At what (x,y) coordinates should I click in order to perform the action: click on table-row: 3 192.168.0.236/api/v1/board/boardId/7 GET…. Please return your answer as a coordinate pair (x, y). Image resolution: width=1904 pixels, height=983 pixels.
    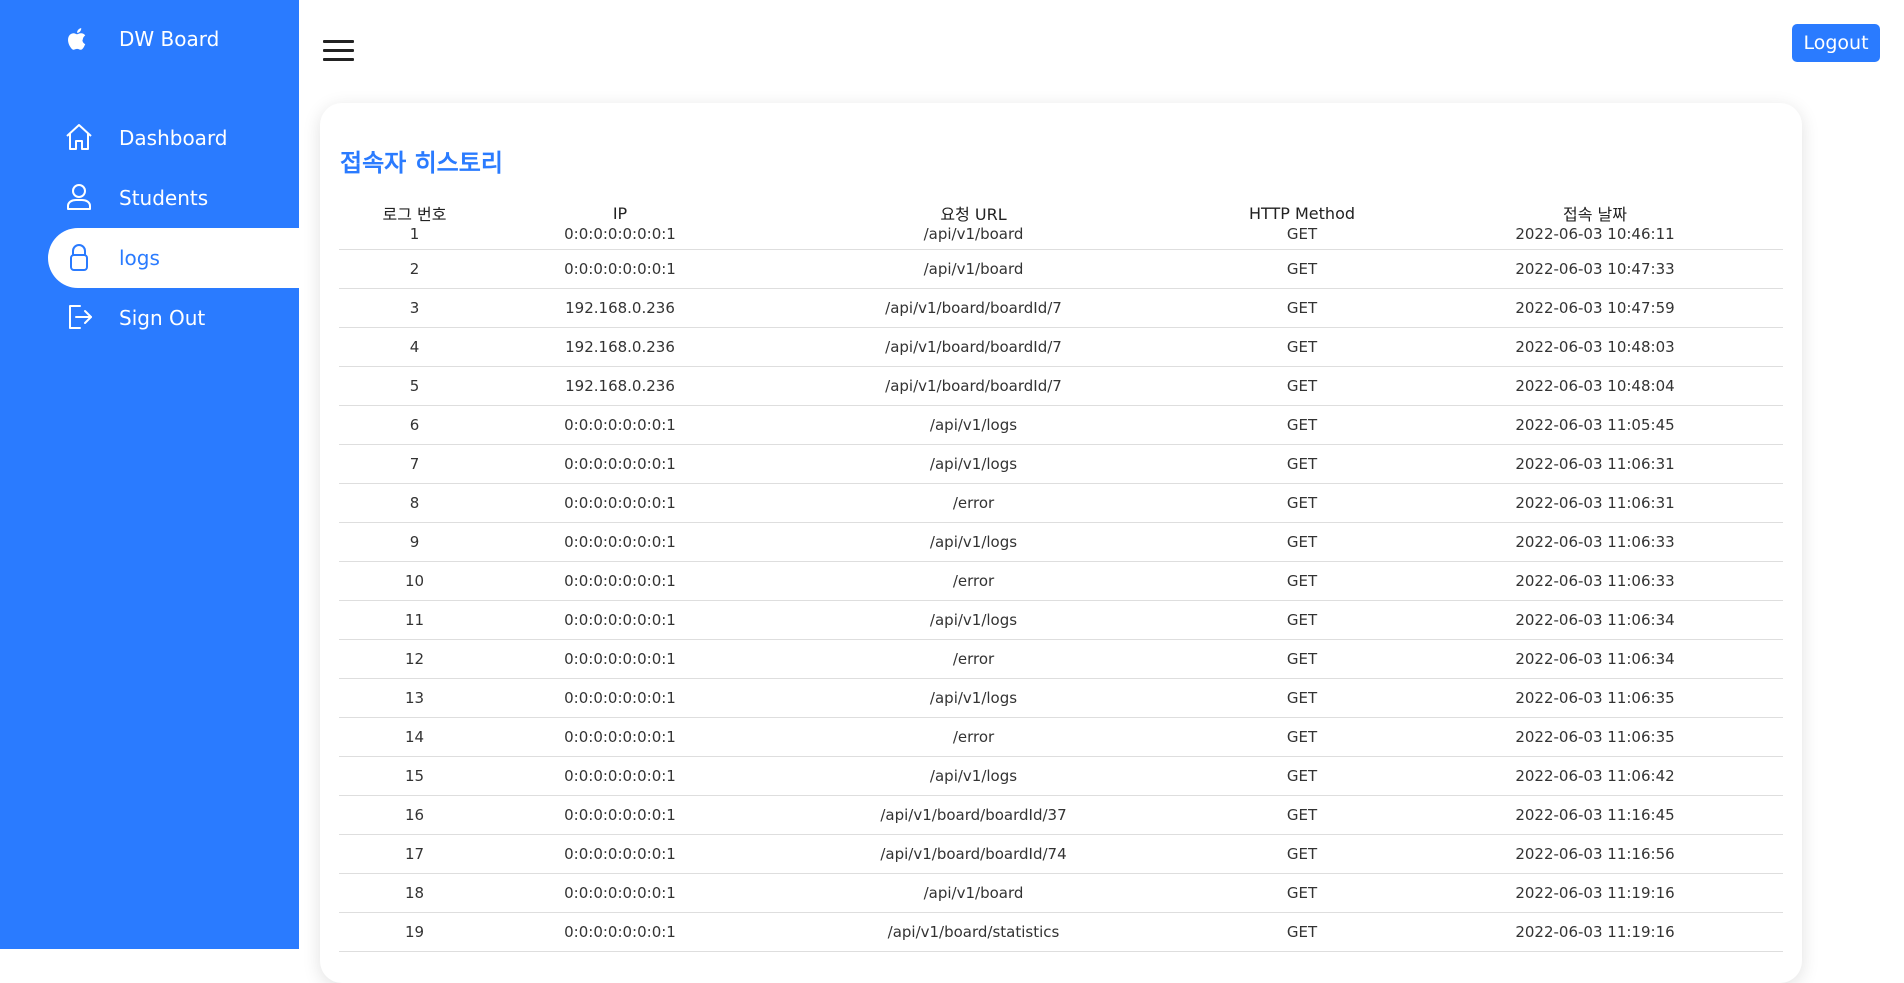
    Looking at the image, I should click on (1061, 308).